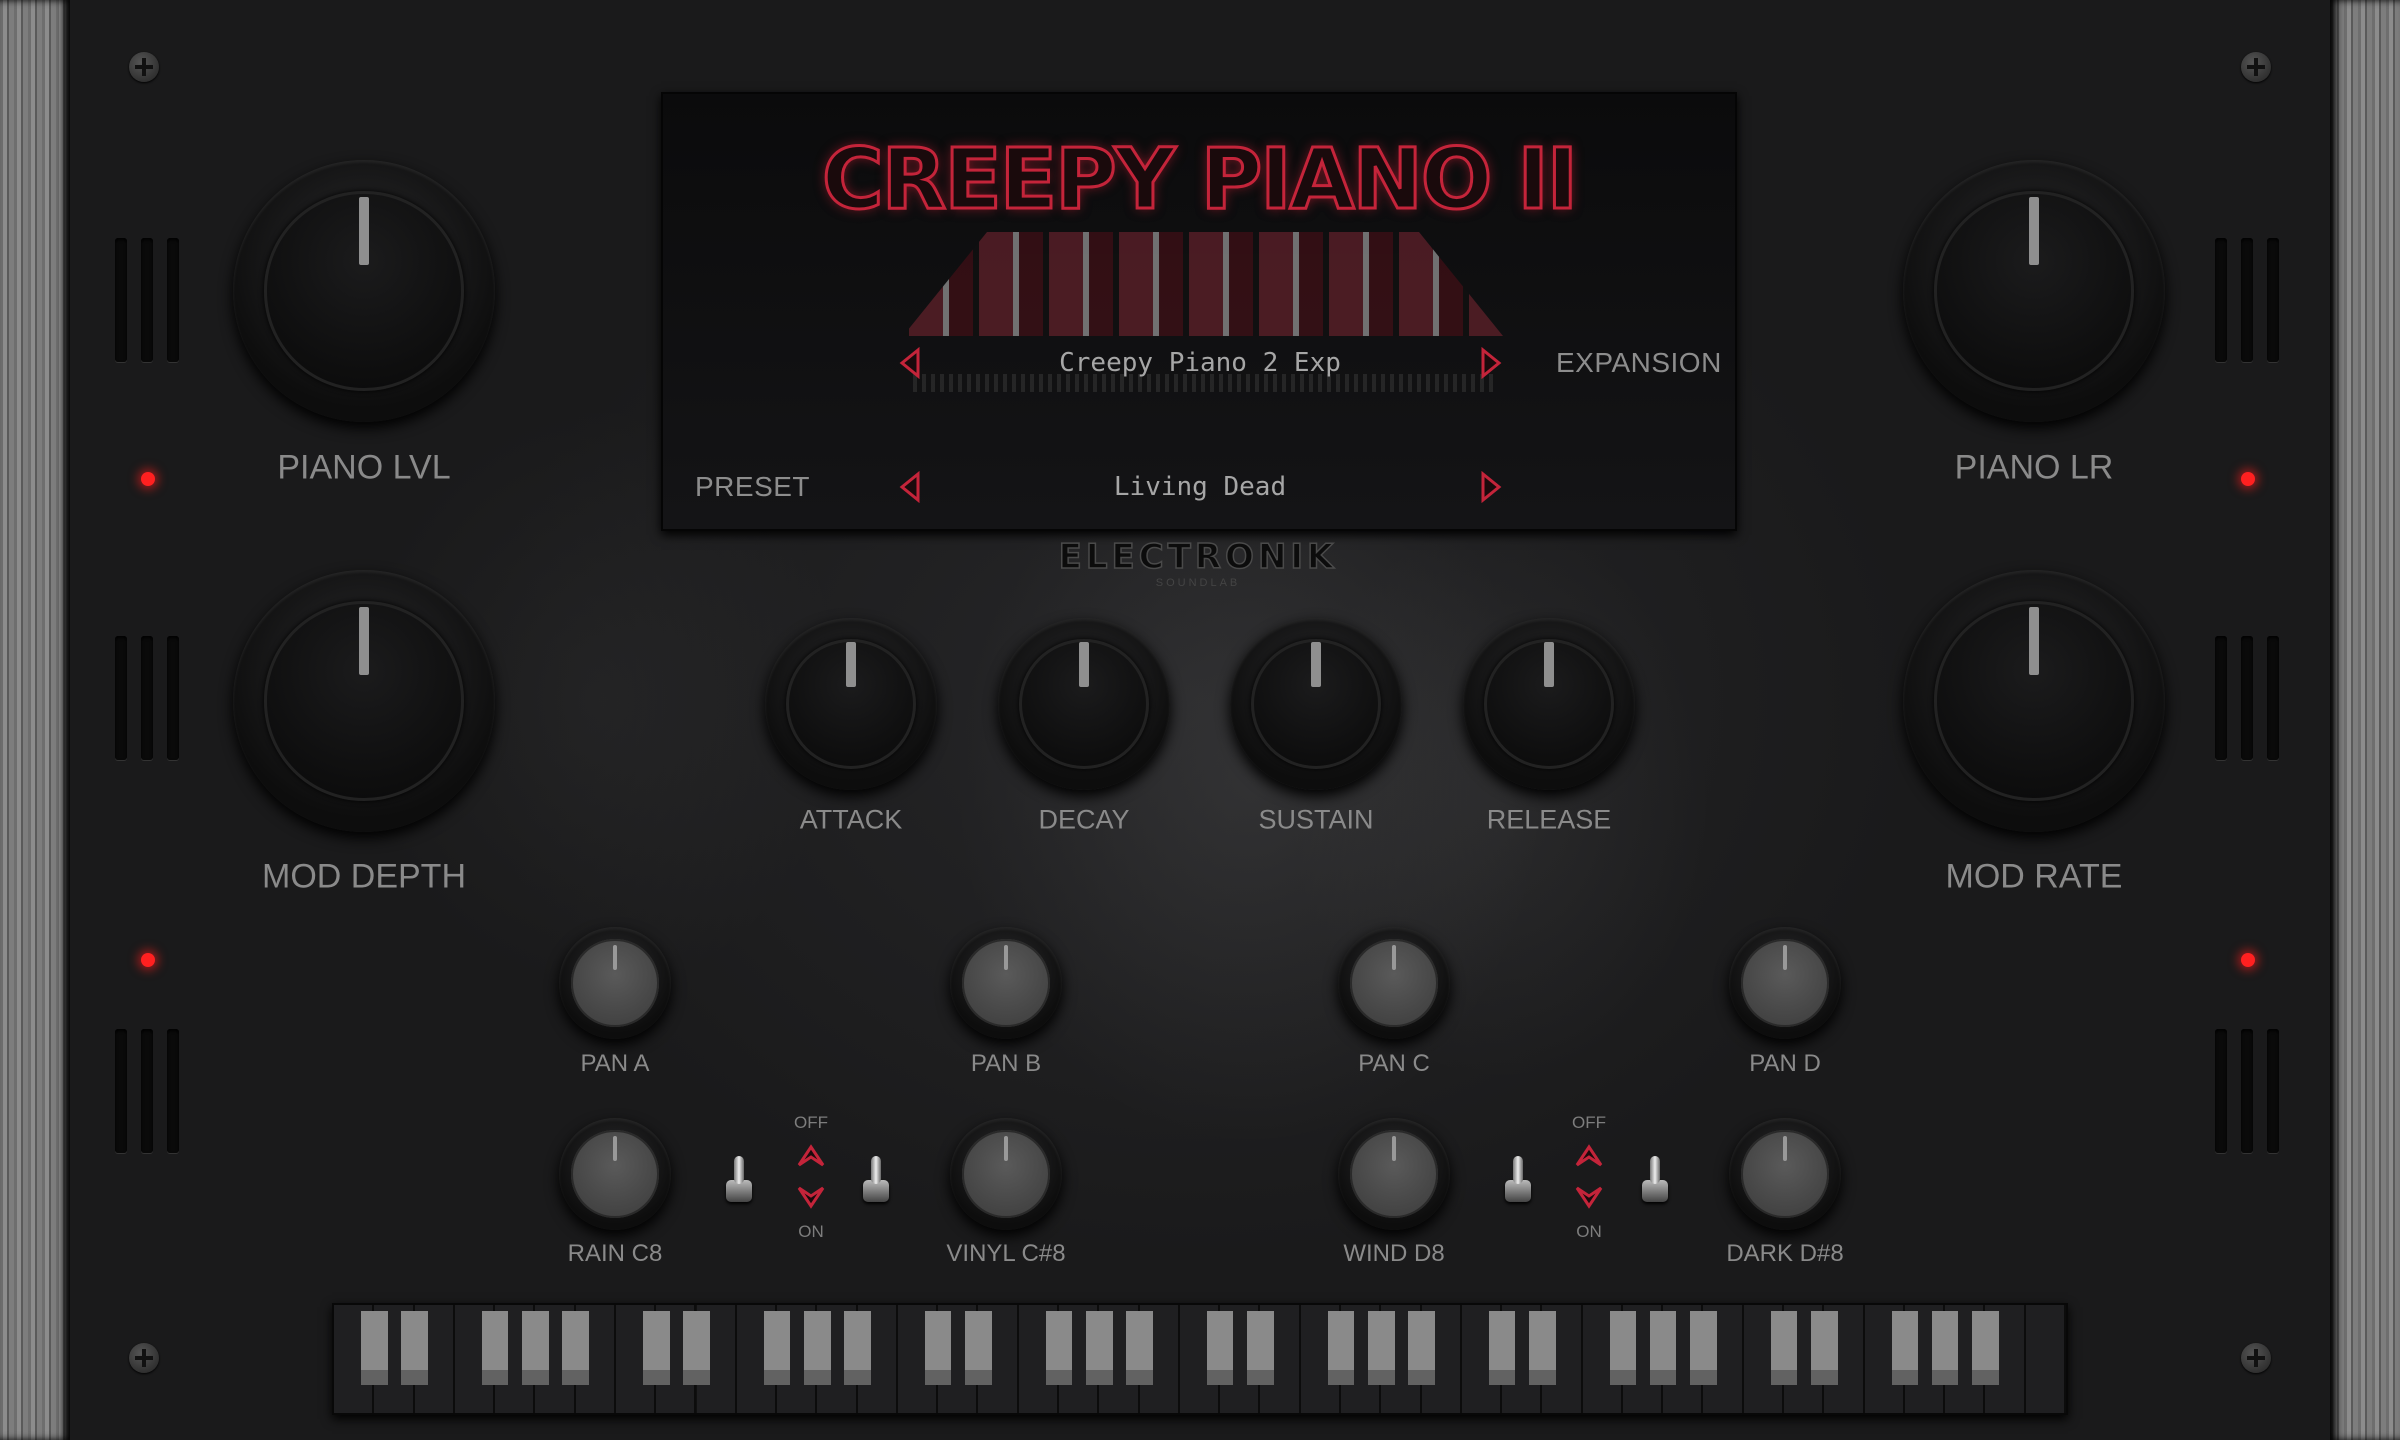 The width and height of the screenshot is (2400, 1440). I want to click on release-knob, so click(1549, 704).